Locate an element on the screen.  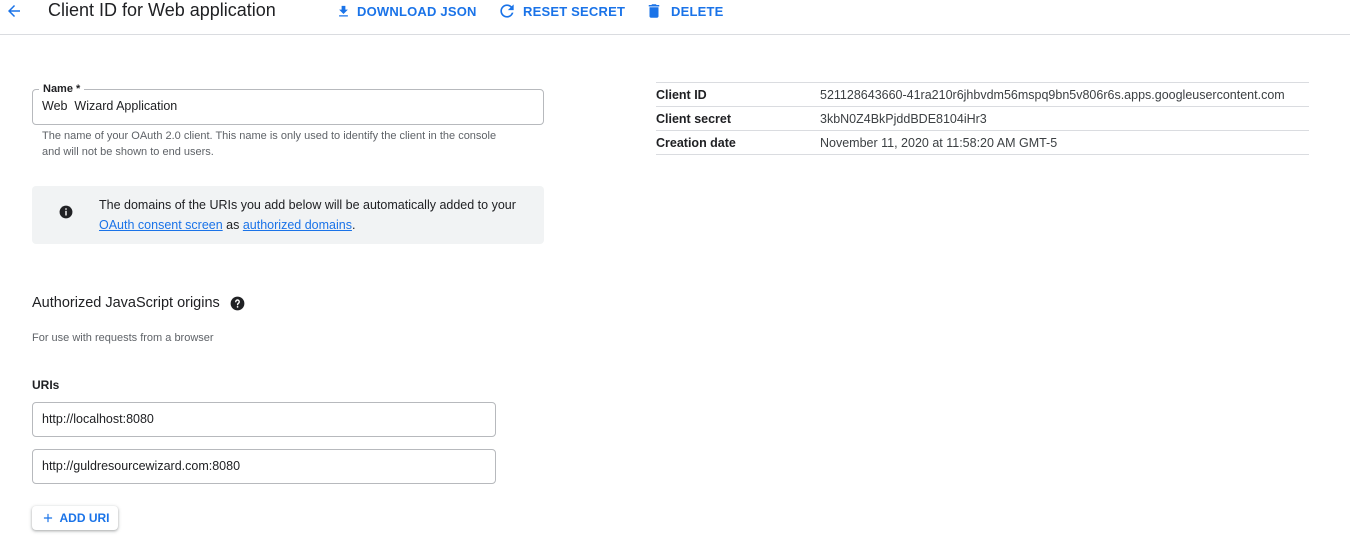
uri-input-value: http://localhost:8080 is located at coordinates (98, 419).